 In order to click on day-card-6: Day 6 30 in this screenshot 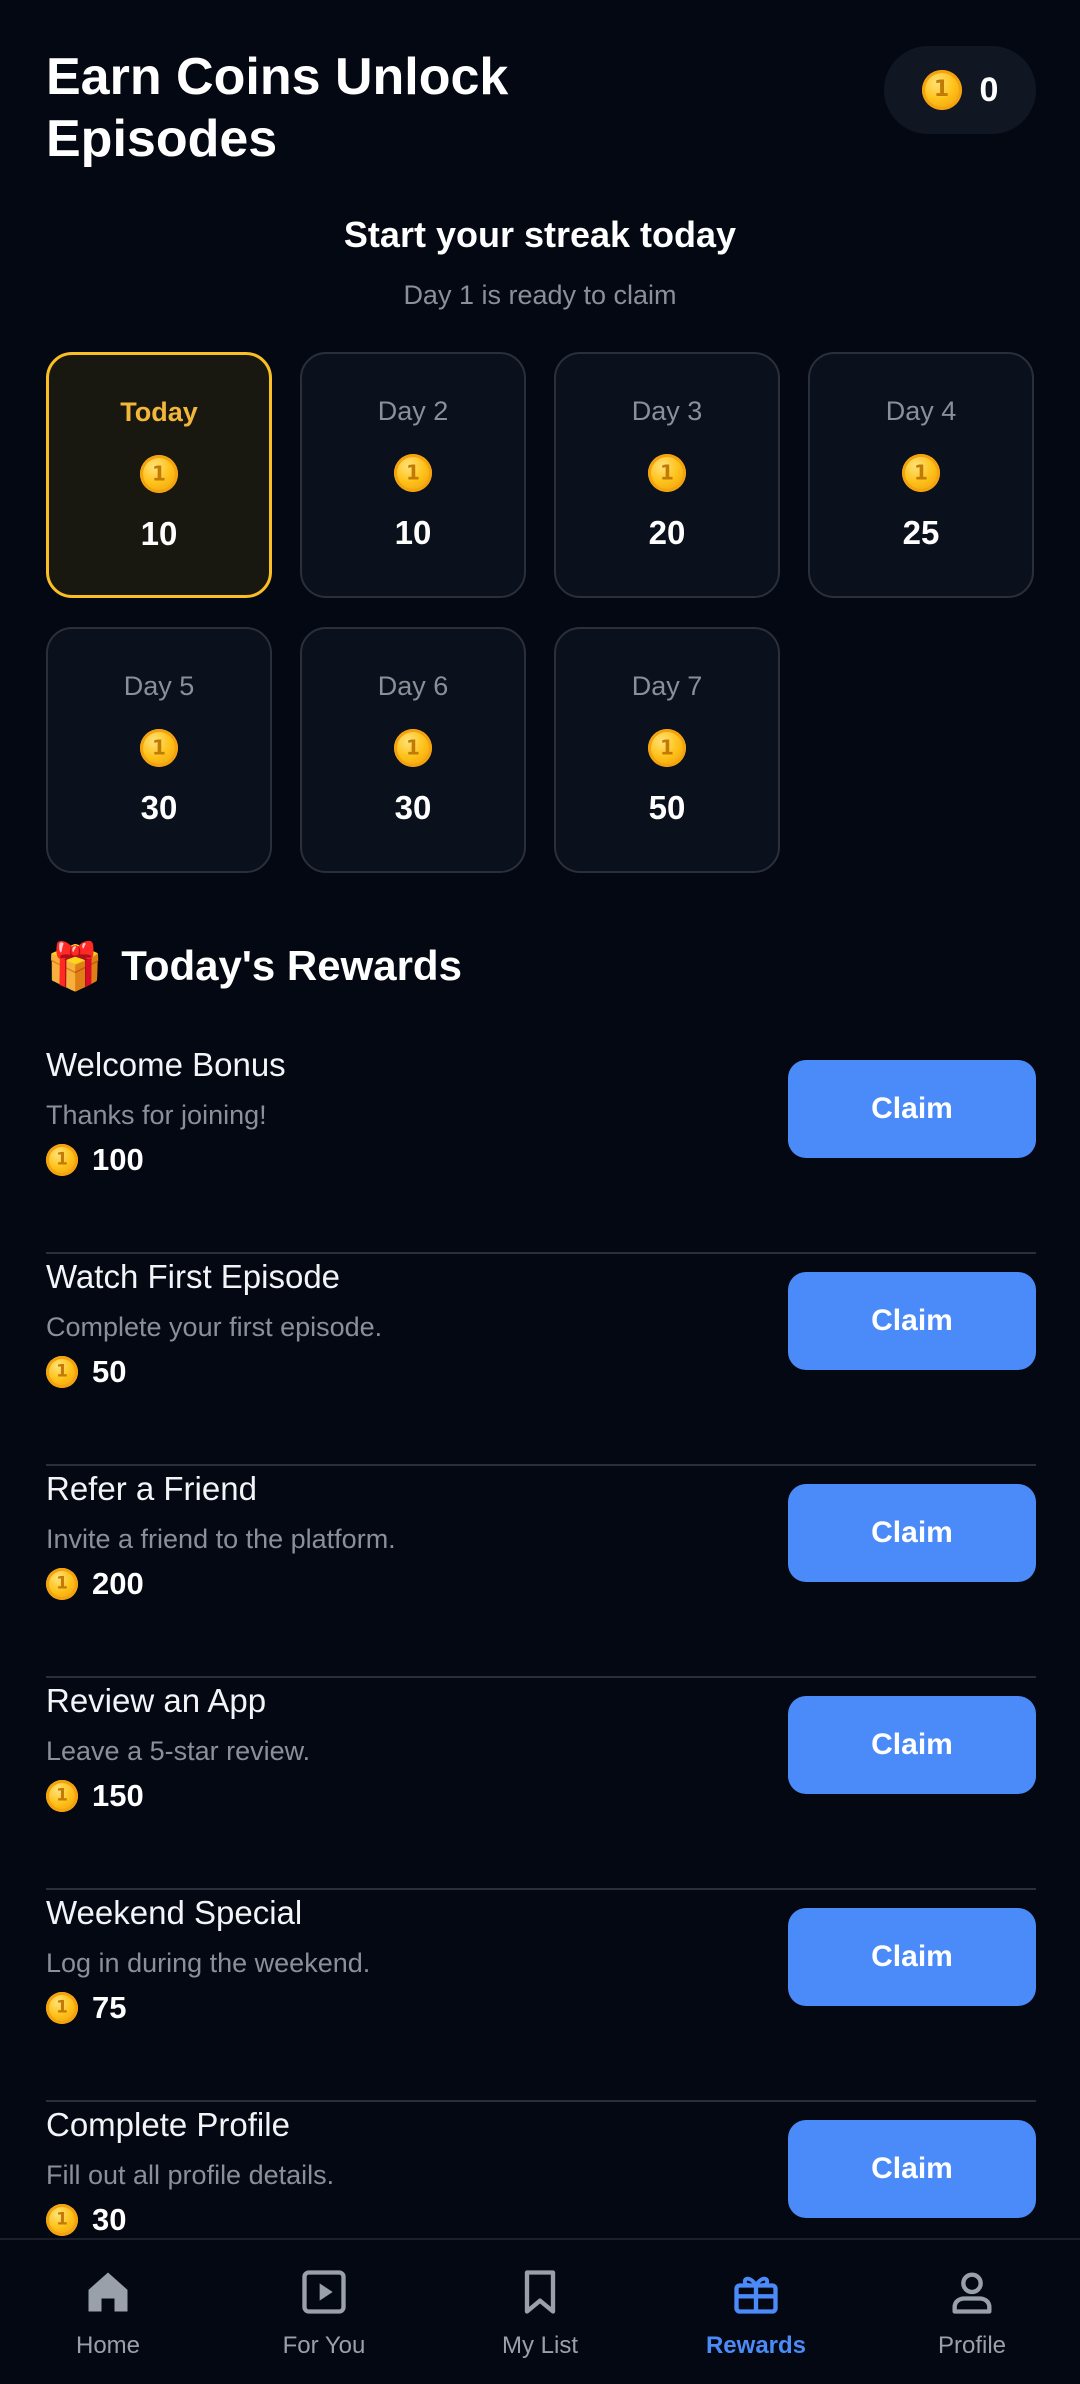, I will do `click(413, 750)`.